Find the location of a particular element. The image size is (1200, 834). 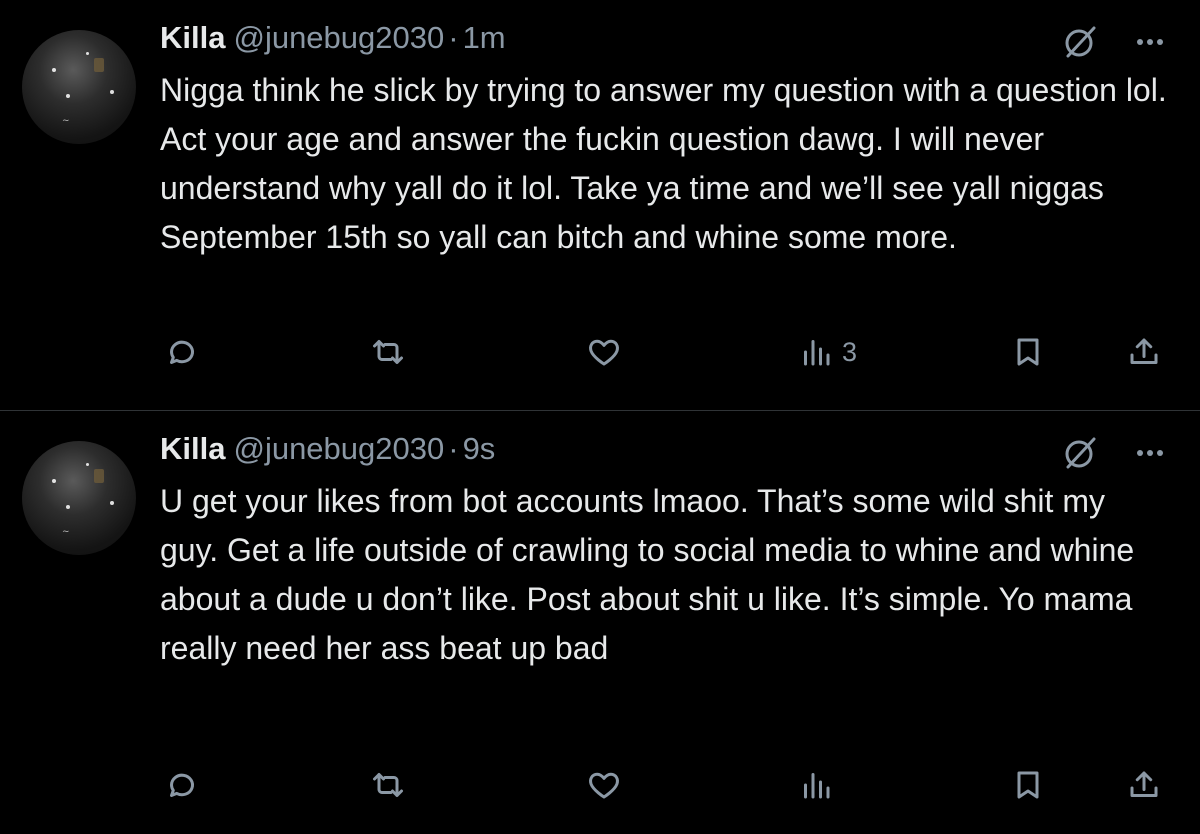

action-bar: 3 is located at coordinates (600, 352).